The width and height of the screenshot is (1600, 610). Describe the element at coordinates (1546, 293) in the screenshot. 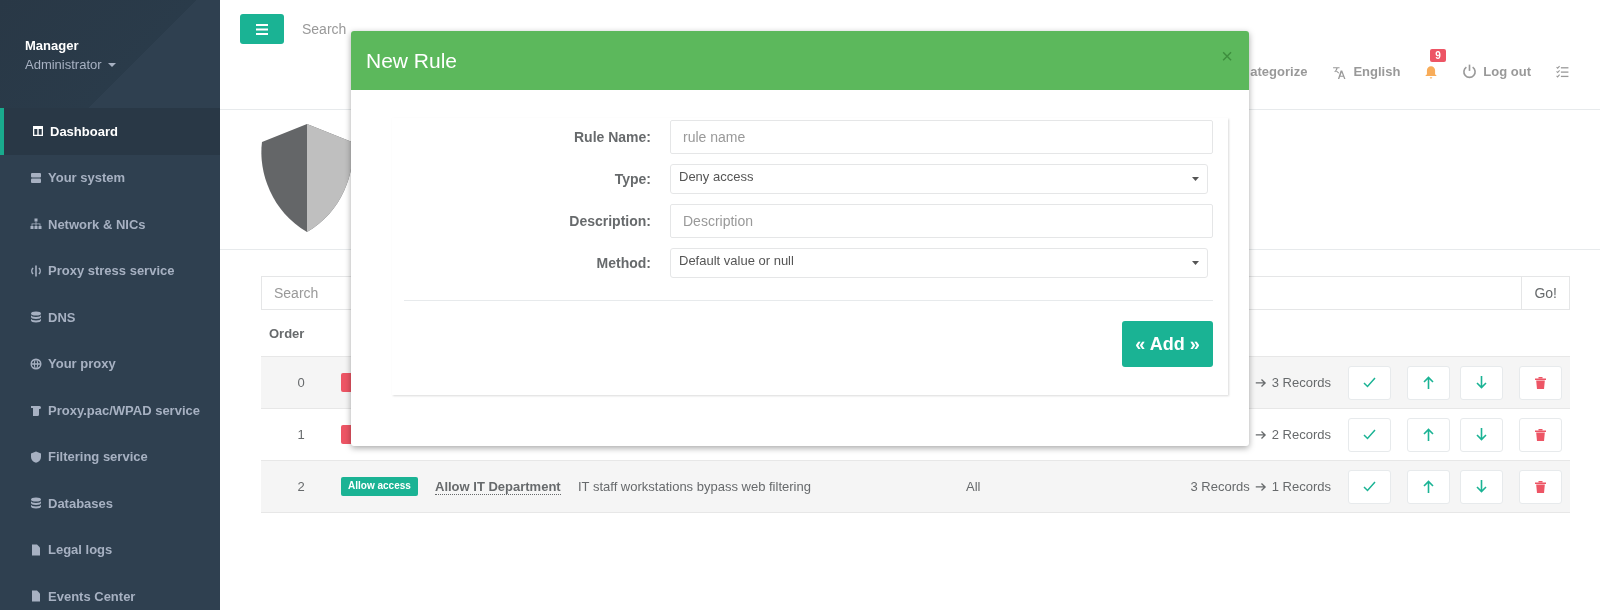

I see `go-button: Go!` at that location.